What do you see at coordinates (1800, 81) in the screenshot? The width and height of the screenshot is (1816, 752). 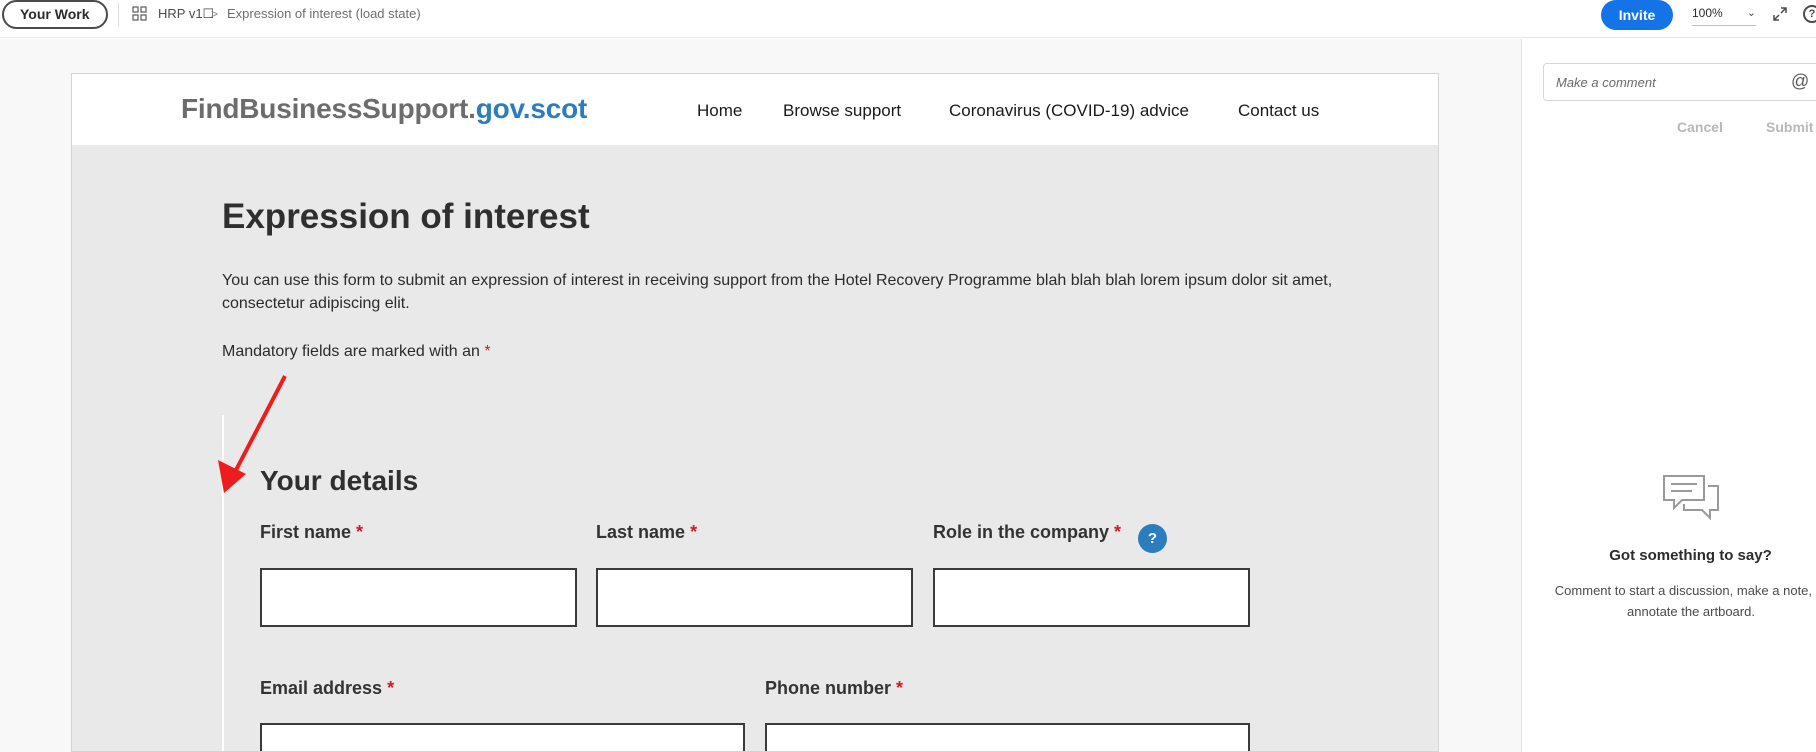 I see `mention-icon: @` at bounding box center [1800, 81].